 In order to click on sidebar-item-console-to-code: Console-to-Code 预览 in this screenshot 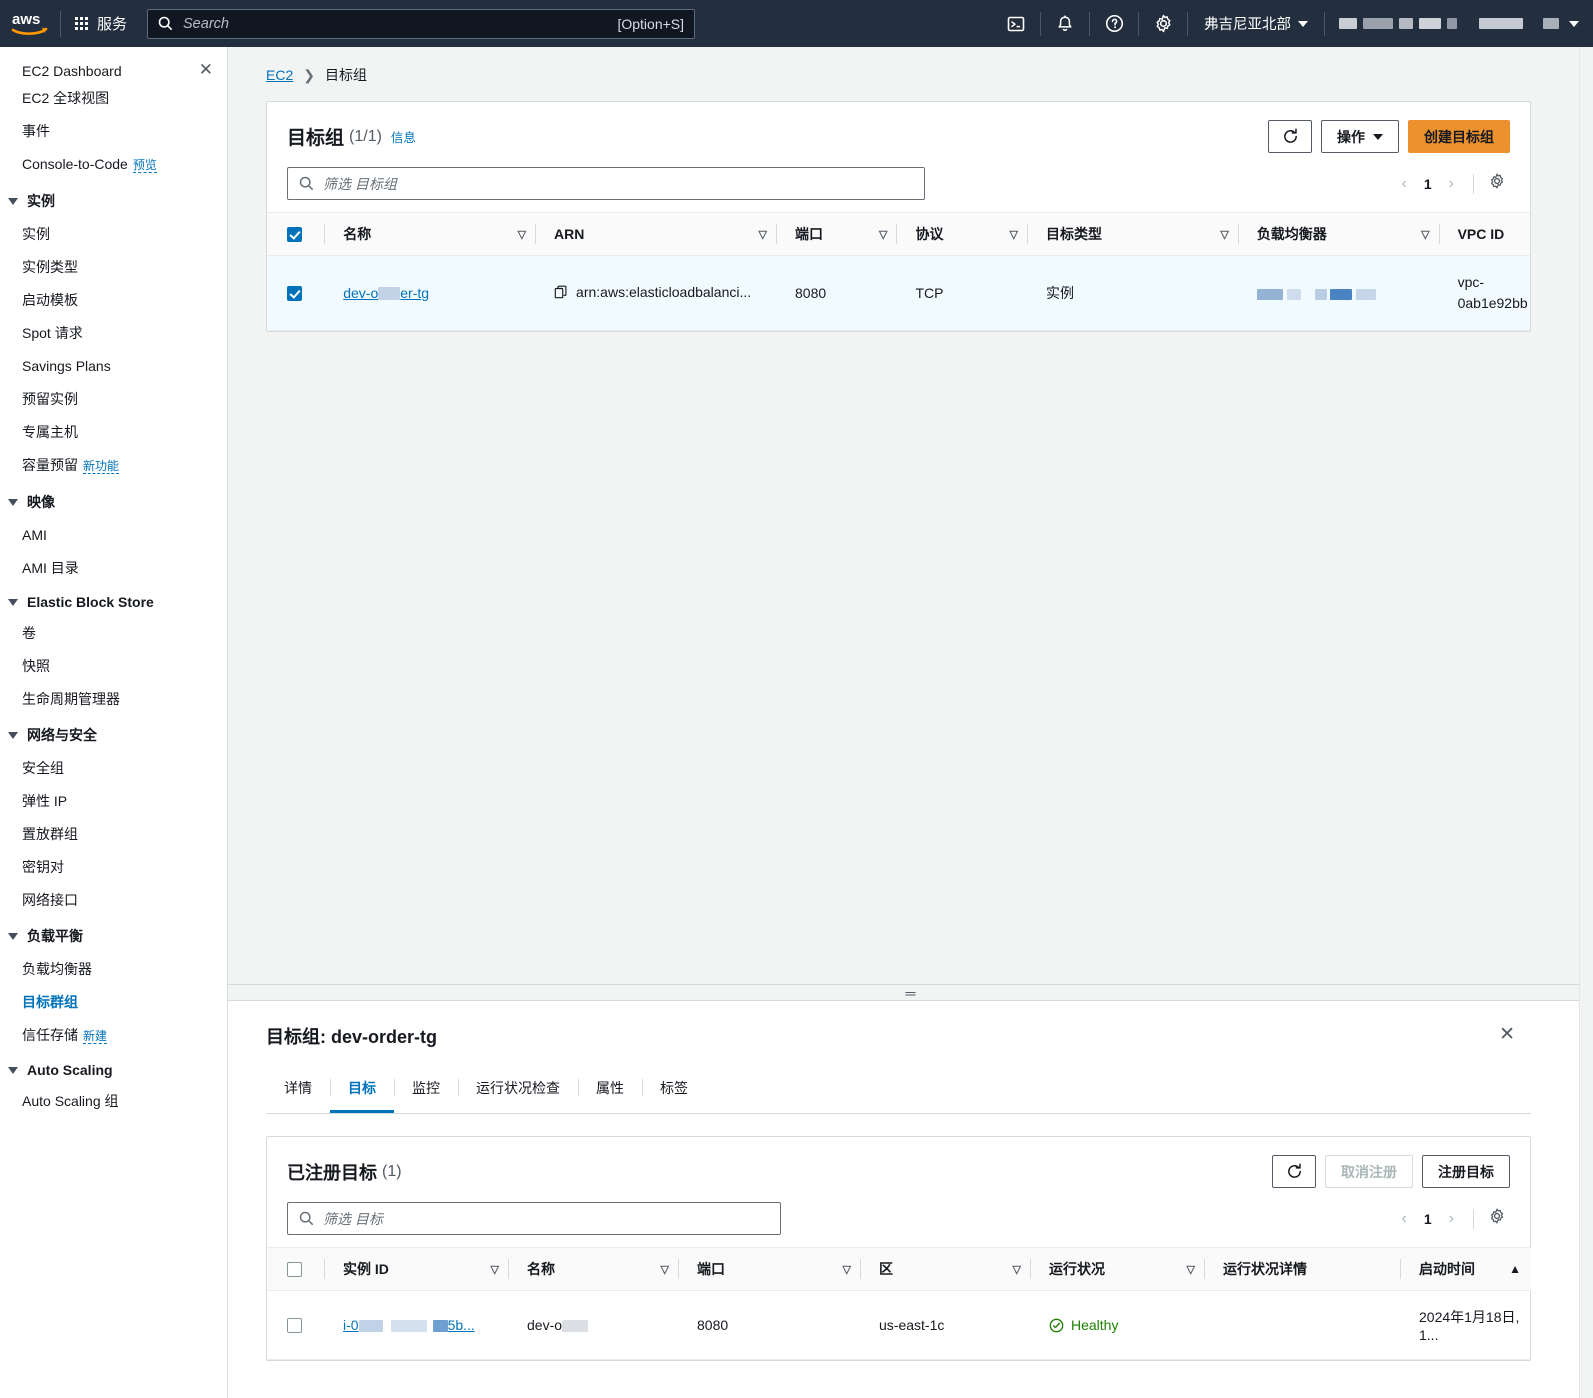, I will do `click(113, 165)`.